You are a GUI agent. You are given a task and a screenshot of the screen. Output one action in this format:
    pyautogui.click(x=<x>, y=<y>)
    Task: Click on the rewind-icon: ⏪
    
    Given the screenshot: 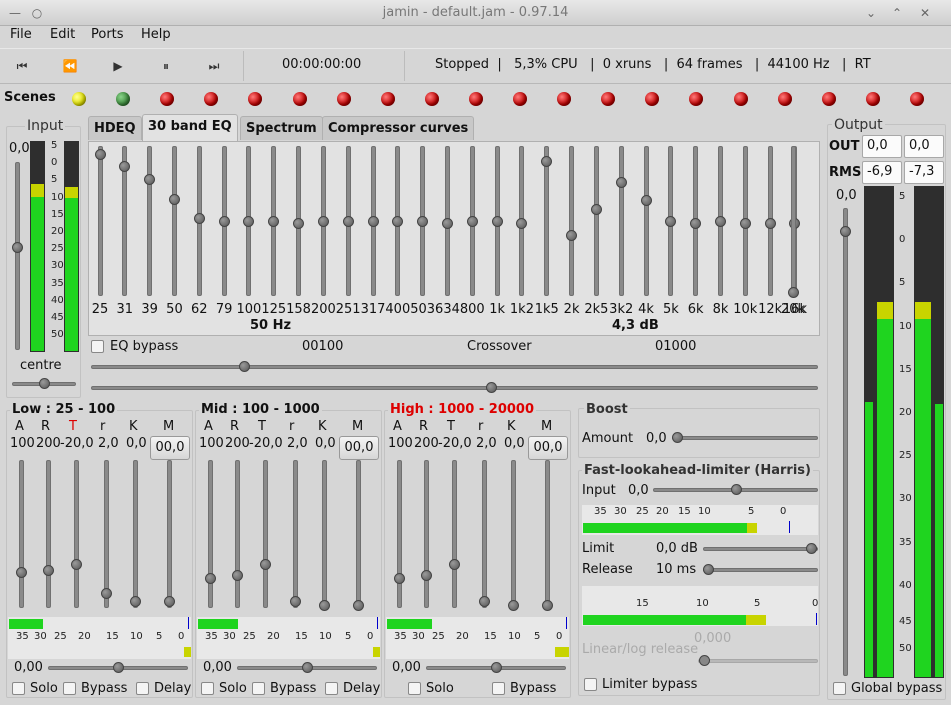 What is the action you would take?
    pyautogui.click(x=70, y=66)
    